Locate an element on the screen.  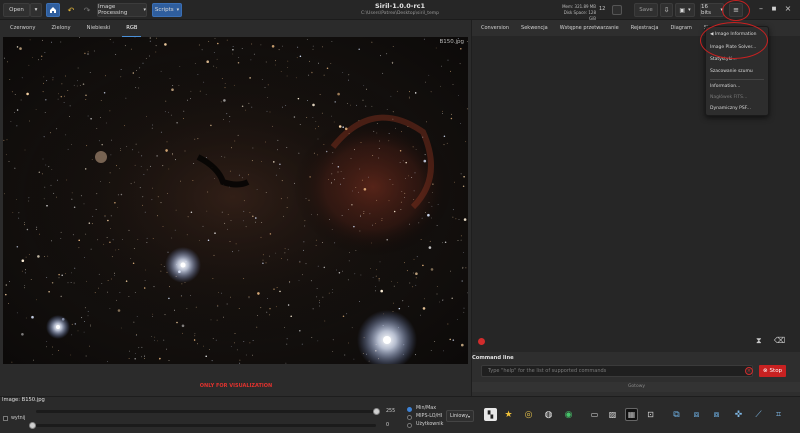
minimize-button: – is located at coordinates (761, 8).